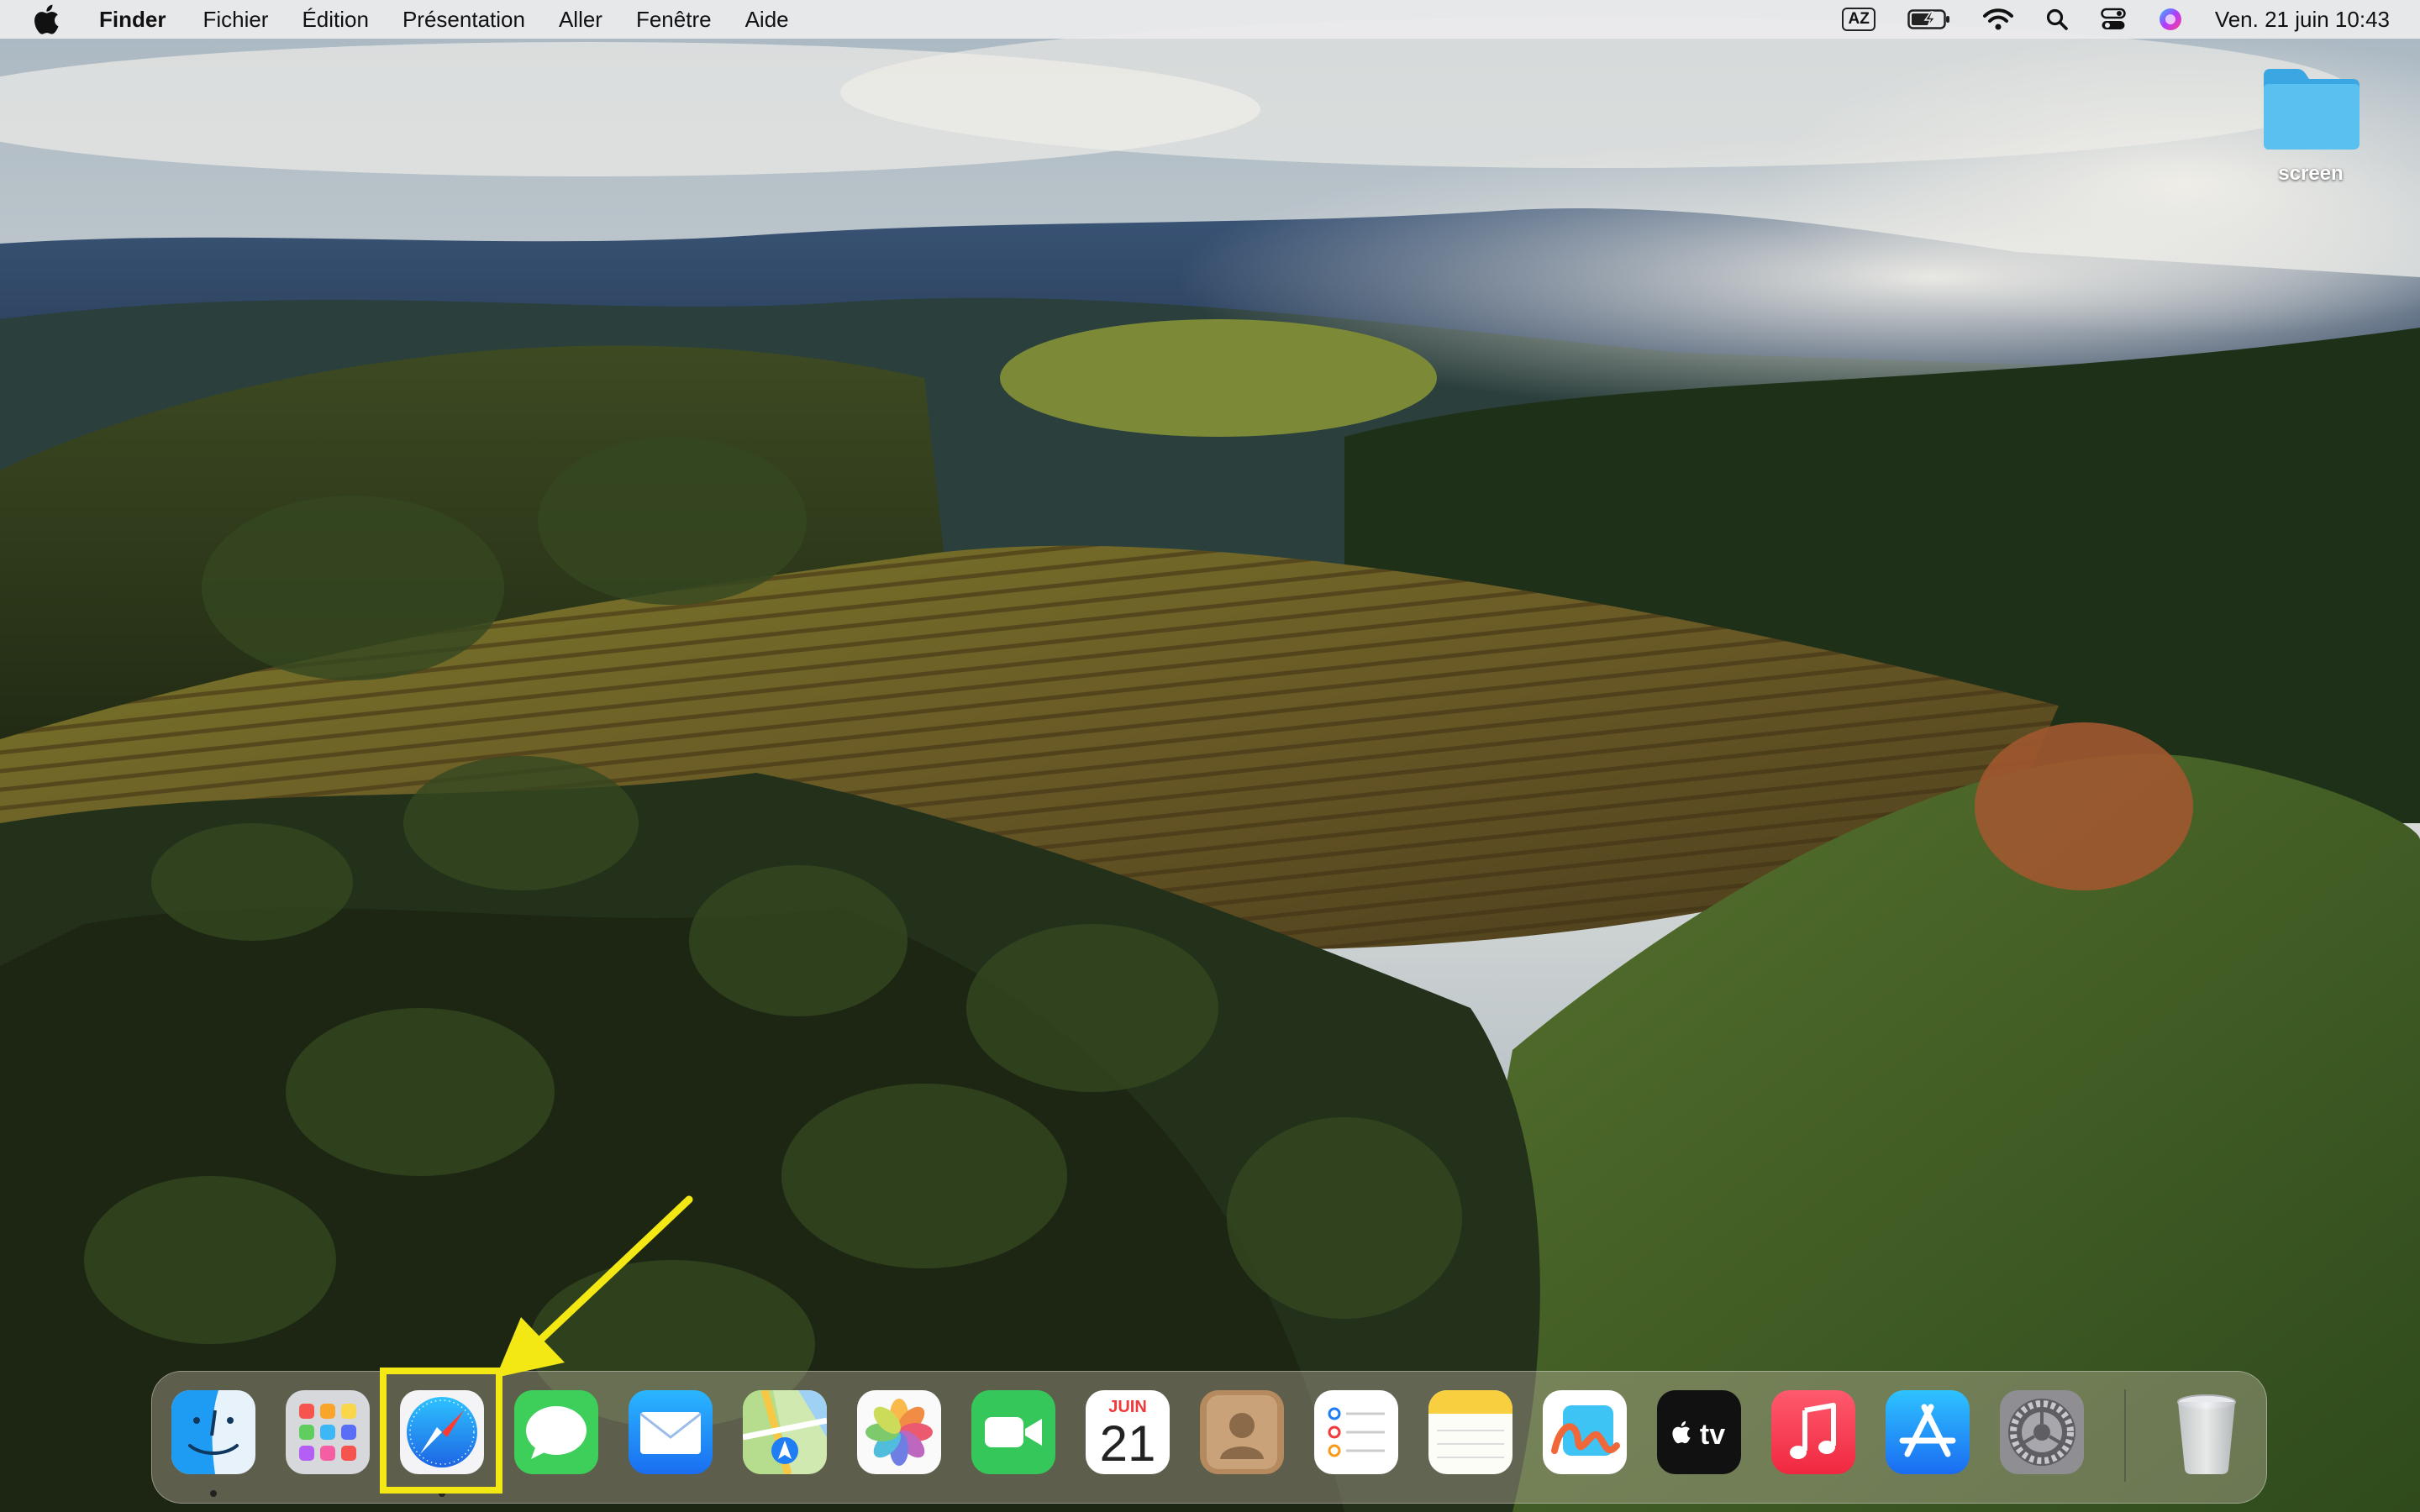  I want to click on dock-trash, so click(2207, 1432).